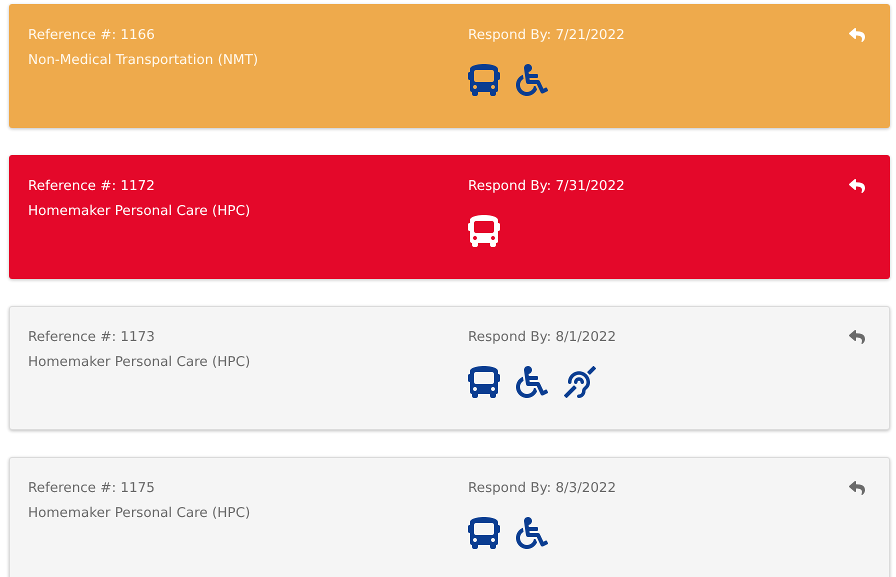 The image size is (896, 577). What do you see at coordinates (91, 35) in the screenshot?
I see `reference-number: Reference #: 1166` at bounding box center [91, 35].